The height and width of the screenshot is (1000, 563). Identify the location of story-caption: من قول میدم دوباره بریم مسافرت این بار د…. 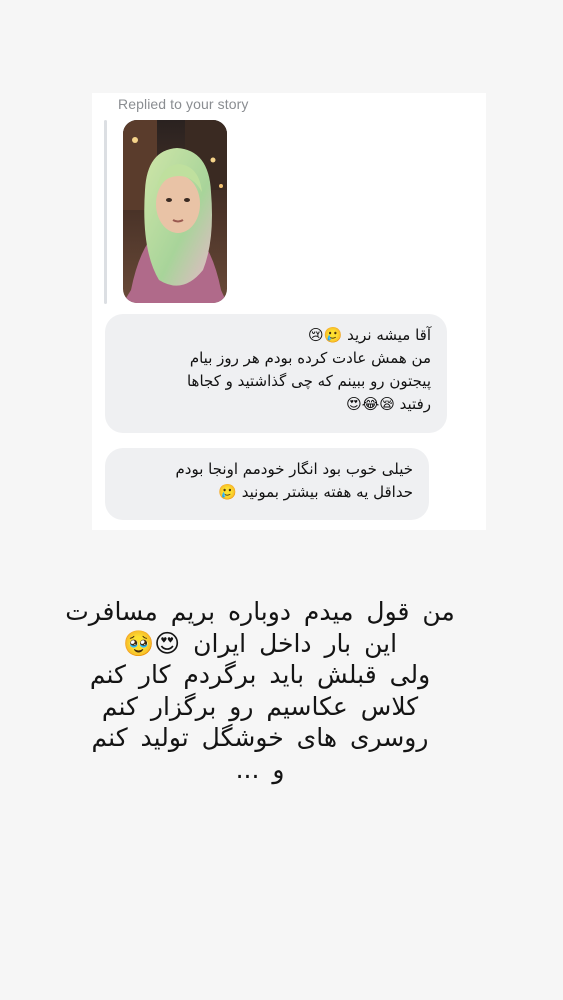
(260, 690).